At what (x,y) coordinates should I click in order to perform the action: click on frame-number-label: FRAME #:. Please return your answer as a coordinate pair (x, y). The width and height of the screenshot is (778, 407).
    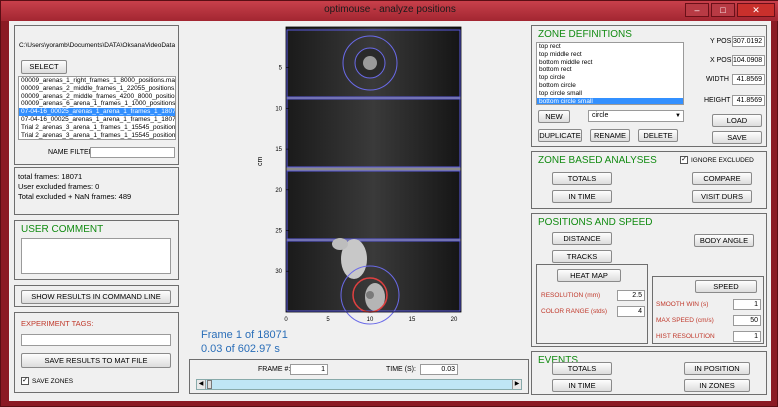
    Looking at the image, I should click on (274, 369).